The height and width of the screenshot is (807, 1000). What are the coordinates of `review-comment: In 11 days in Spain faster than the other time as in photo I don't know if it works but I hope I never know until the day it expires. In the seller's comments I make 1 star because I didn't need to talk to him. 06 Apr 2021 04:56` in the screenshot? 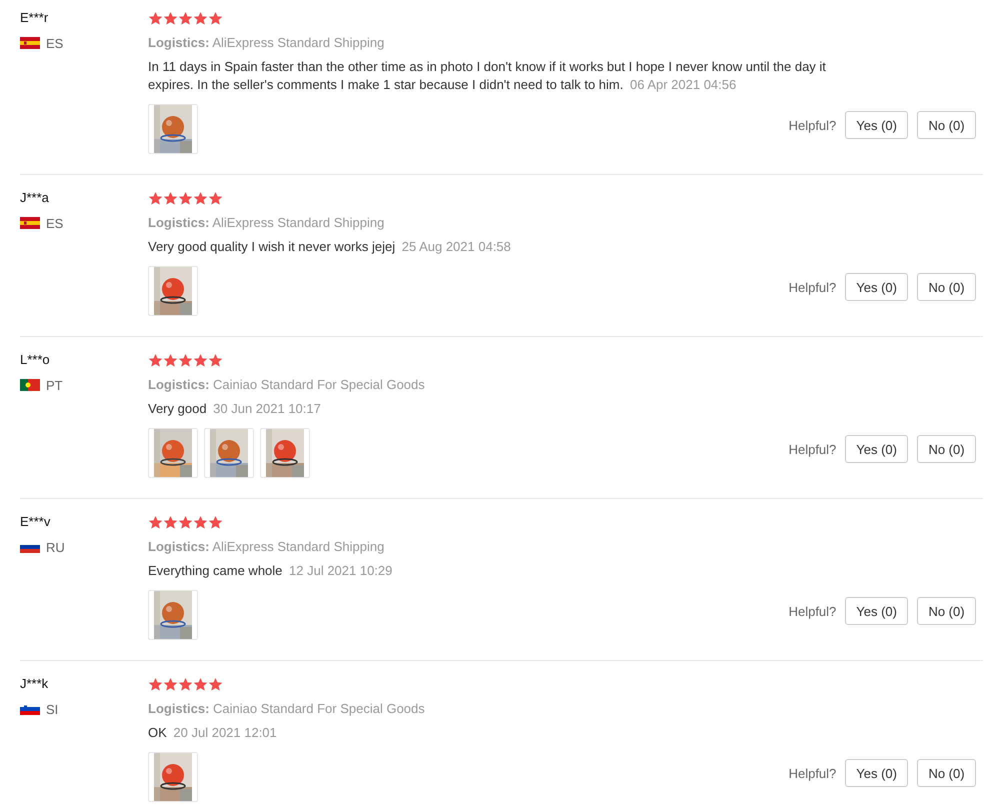 It's located at (487, 76).